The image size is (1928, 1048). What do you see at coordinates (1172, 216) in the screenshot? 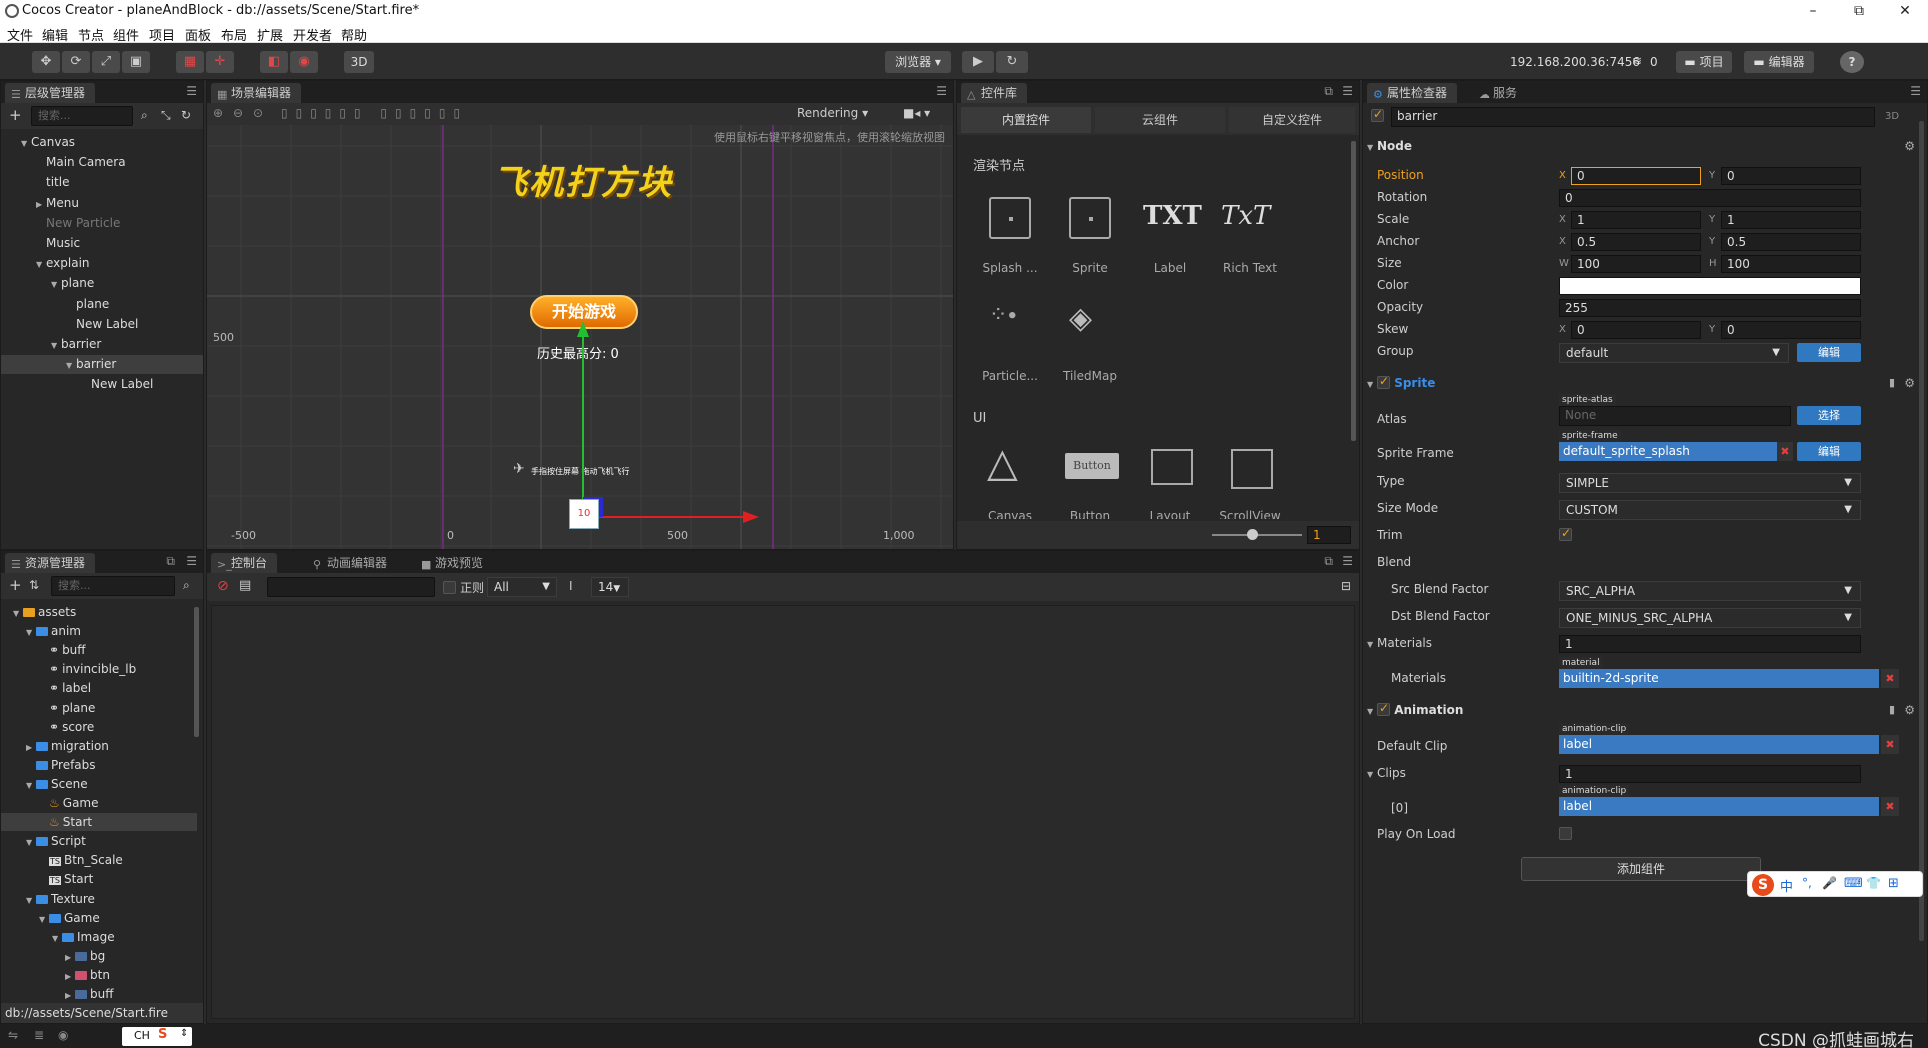
I see `label-item: TXT` at bounding box center [1172, 216].